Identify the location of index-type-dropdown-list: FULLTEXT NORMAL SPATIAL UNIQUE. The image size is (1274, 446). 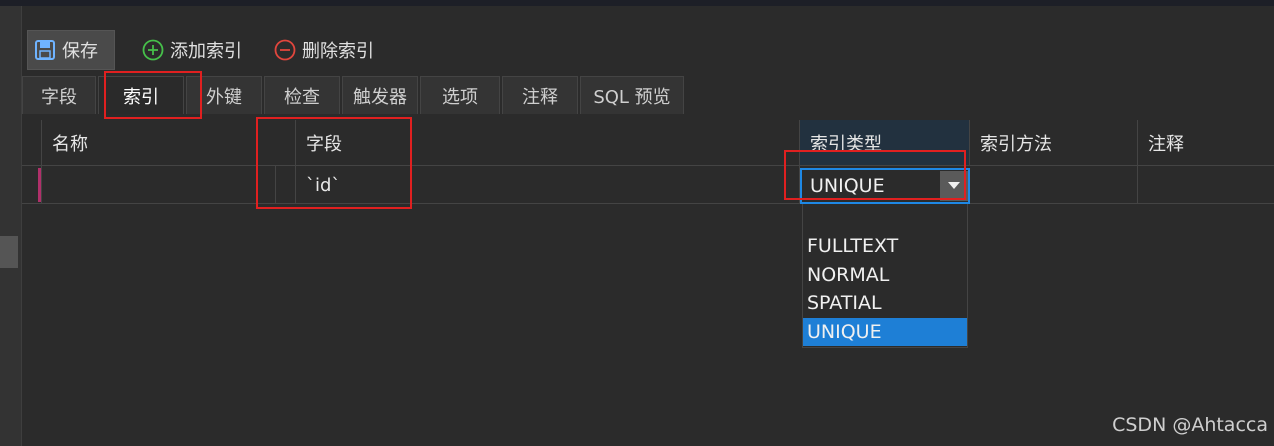
(885, 276).